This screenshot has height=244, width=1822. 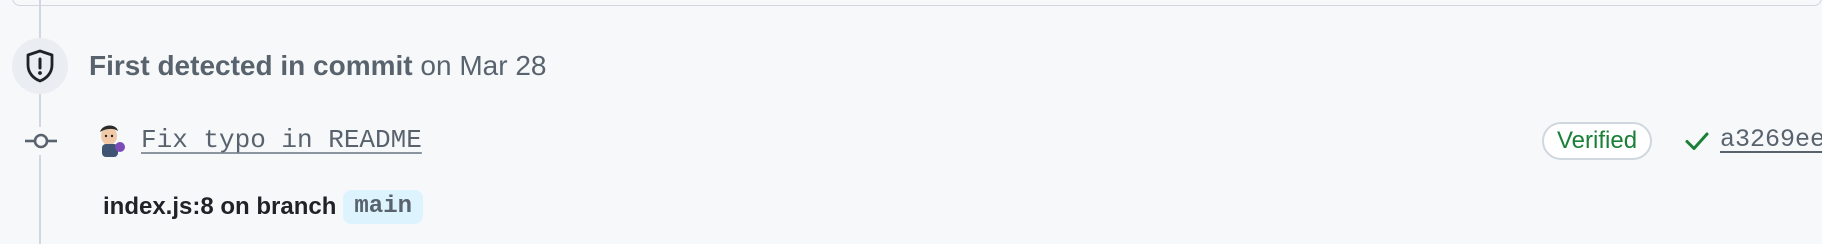 What do you see at coordinates (1771, 140) in the screenshot?
I see `commit-sha-link: a3269ee` at bounding box center [1771, 140].